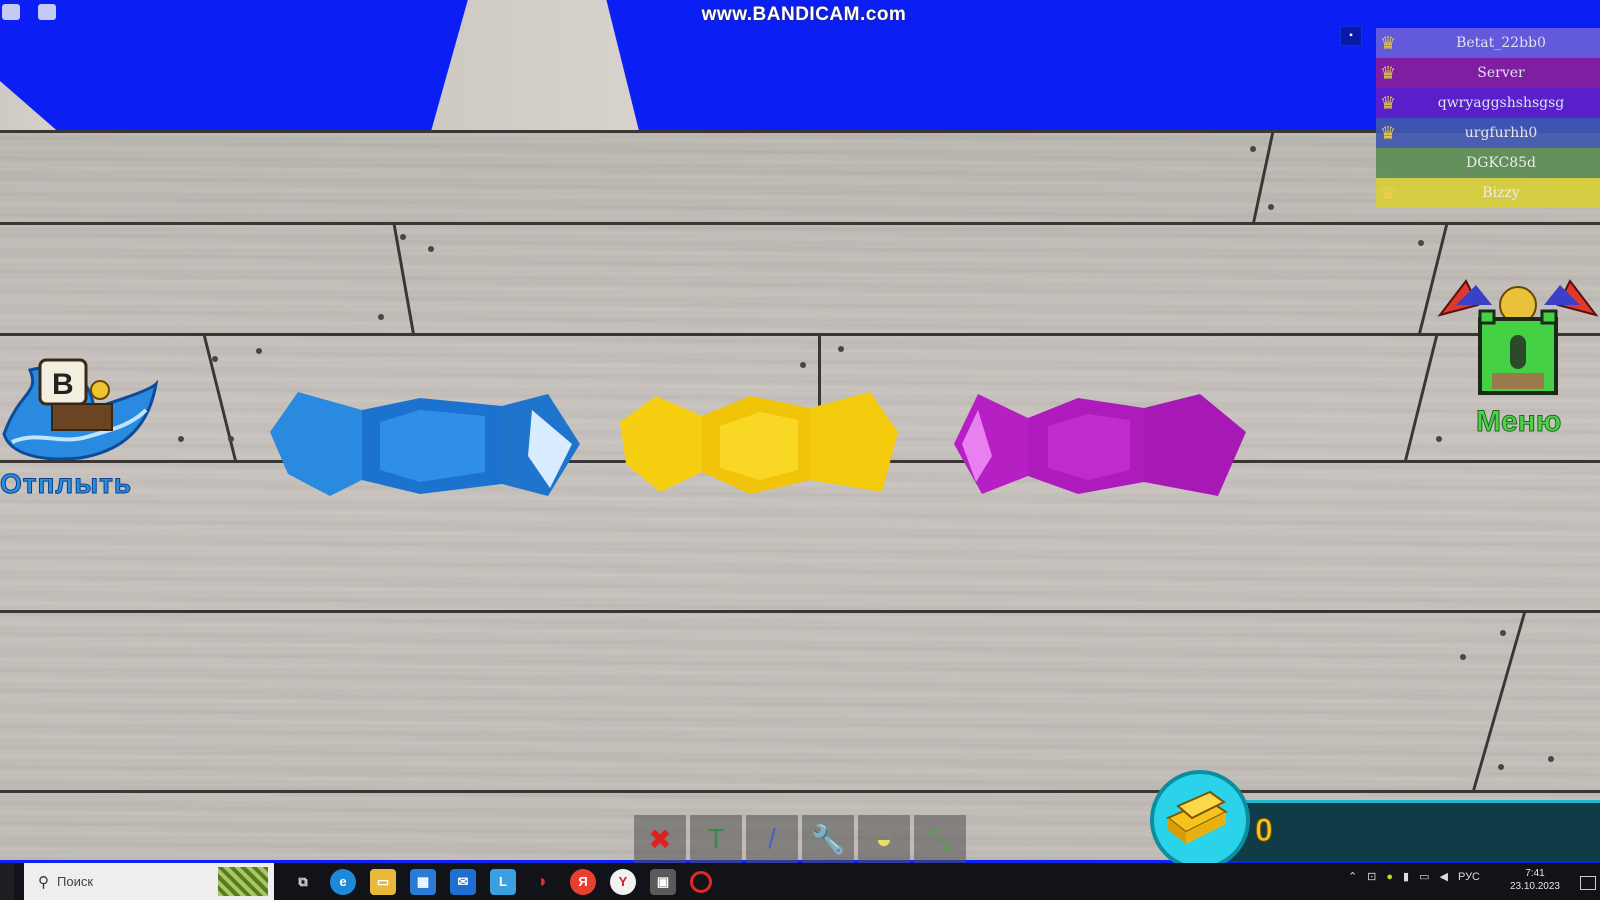 The image size is (1600, 900). I want to click on player-row: ♛ Bizzy, so click(1488, 193).